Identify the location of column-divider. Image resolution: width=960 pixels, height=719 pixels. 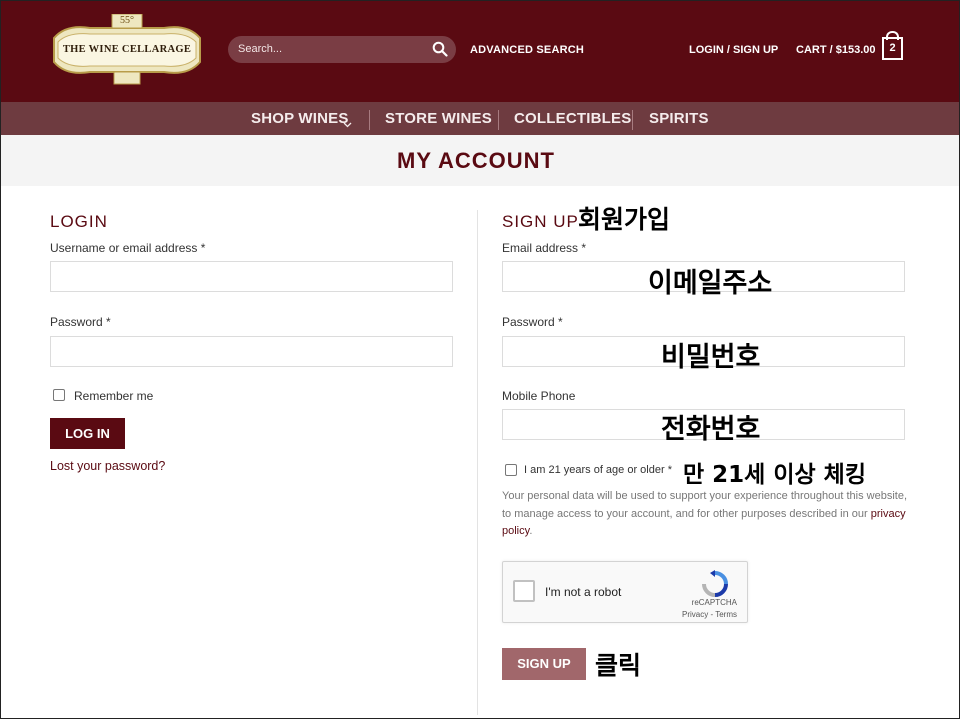
(477, 462).